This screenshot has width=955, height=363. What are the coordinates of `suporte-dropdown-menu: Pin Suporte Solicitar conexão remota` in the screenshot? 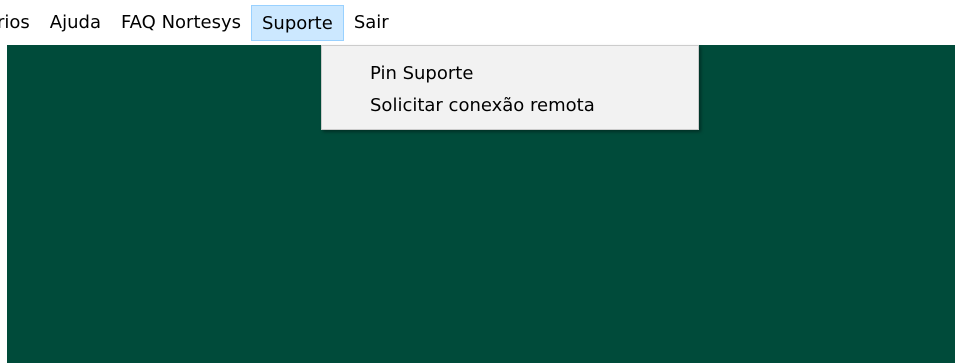 It's located at (510, 87).